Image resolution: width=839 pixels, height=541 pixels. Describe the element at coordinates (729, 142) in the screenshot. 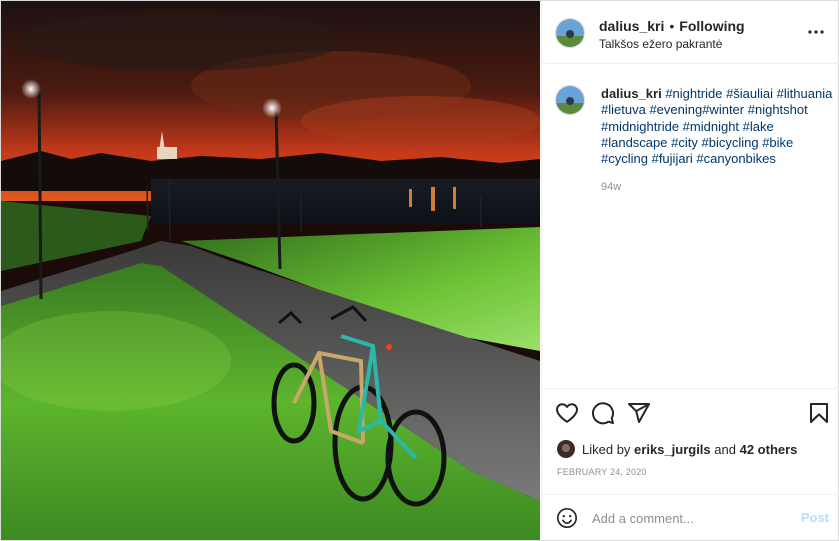

I see `hashtag: #bicycling` at that location.